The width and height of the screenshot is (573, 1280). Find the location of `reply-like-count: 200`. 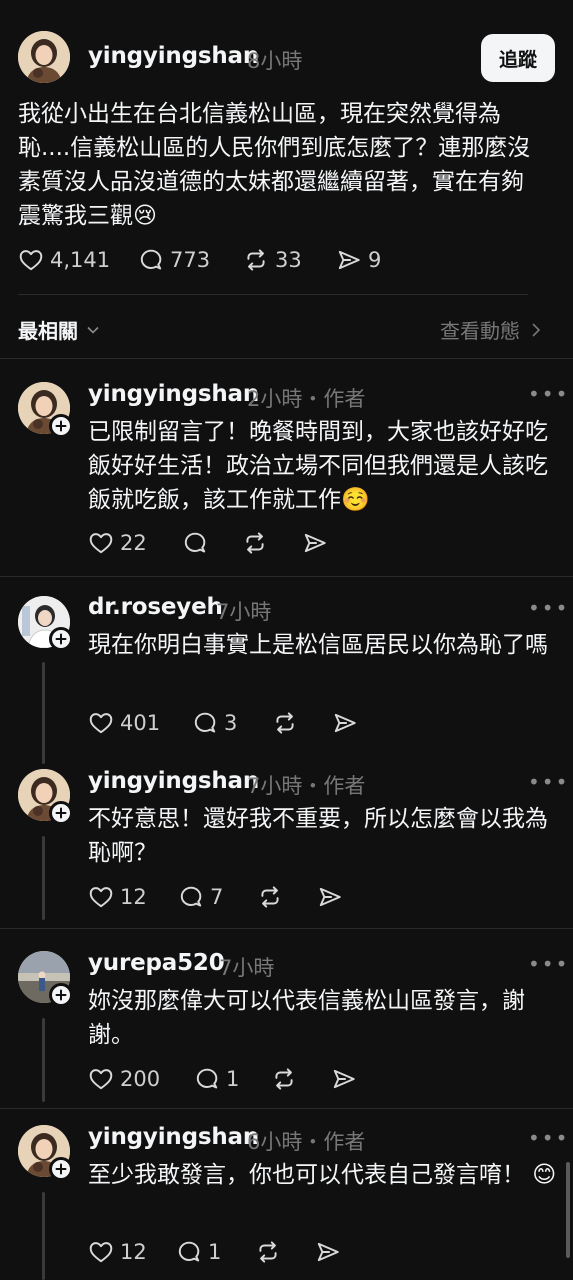

reply-like-count: 200 is located at coordinates (140, 1079).